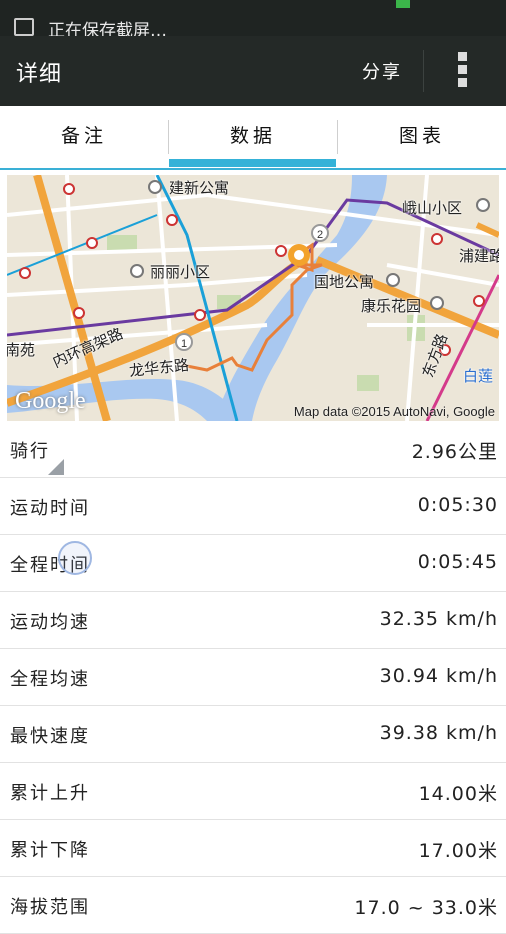  What do you see at coordinates (438, 733) in the screenshot?
I see `stat-value: 39.38 km/h` at bounding box center [438, 733].